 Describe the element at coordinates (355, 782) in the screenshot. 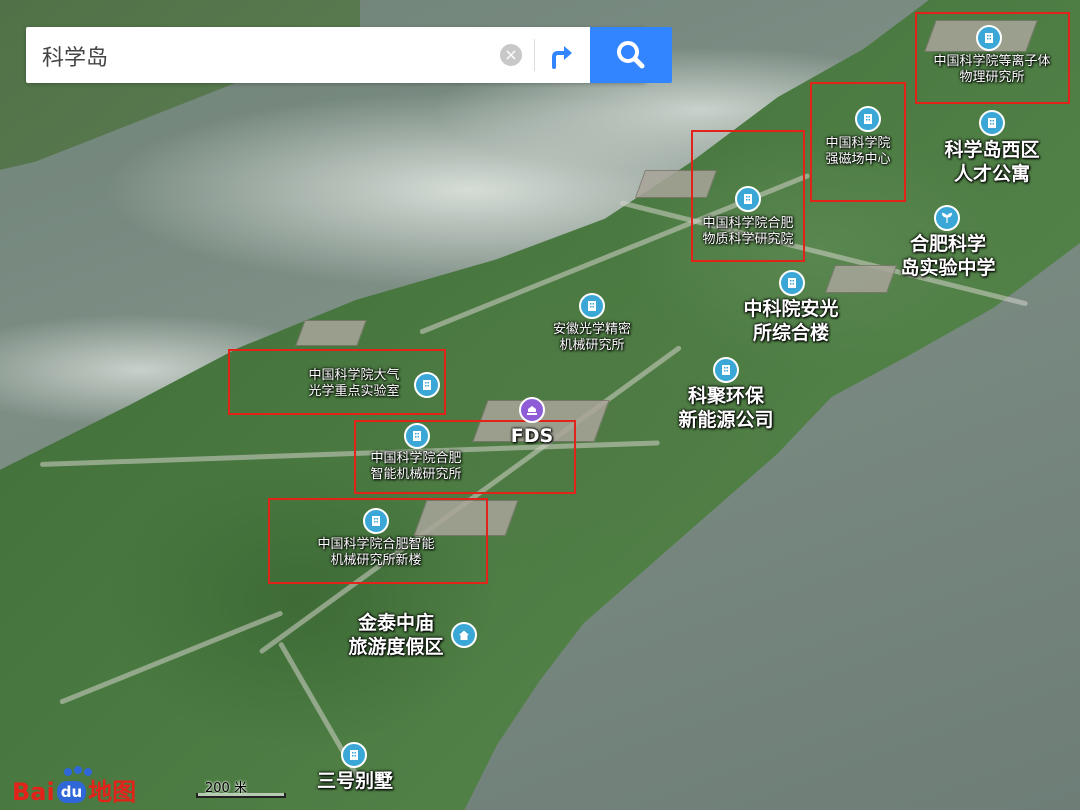

I see `poi-label-villa: 三号别墅` at that location.